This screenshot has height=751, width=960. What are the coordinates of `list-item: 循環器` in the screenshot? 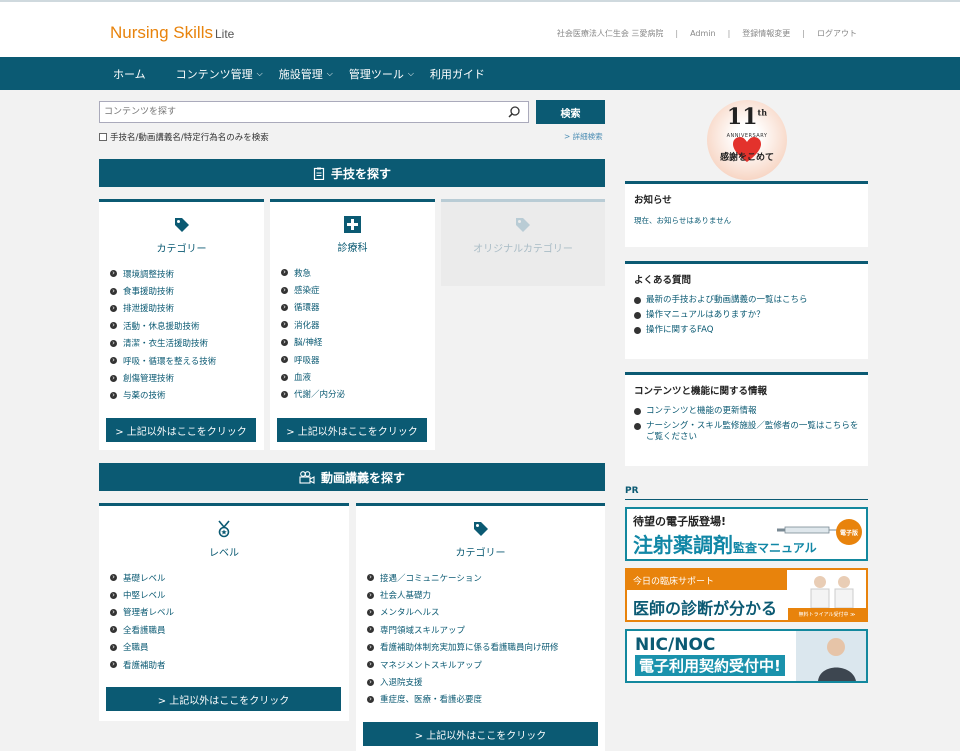 It's located at (358, 307).